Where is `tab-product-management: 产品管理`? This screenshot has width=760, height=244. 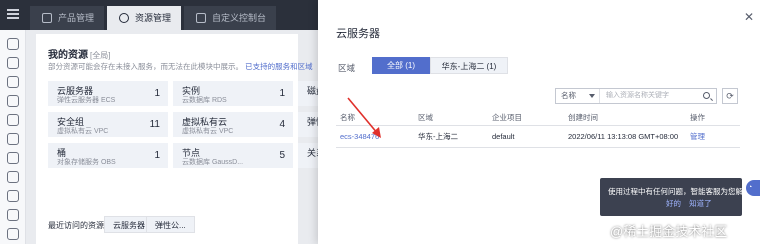 tab-product-management: 产品管理 is located at coordinates (67, 18).